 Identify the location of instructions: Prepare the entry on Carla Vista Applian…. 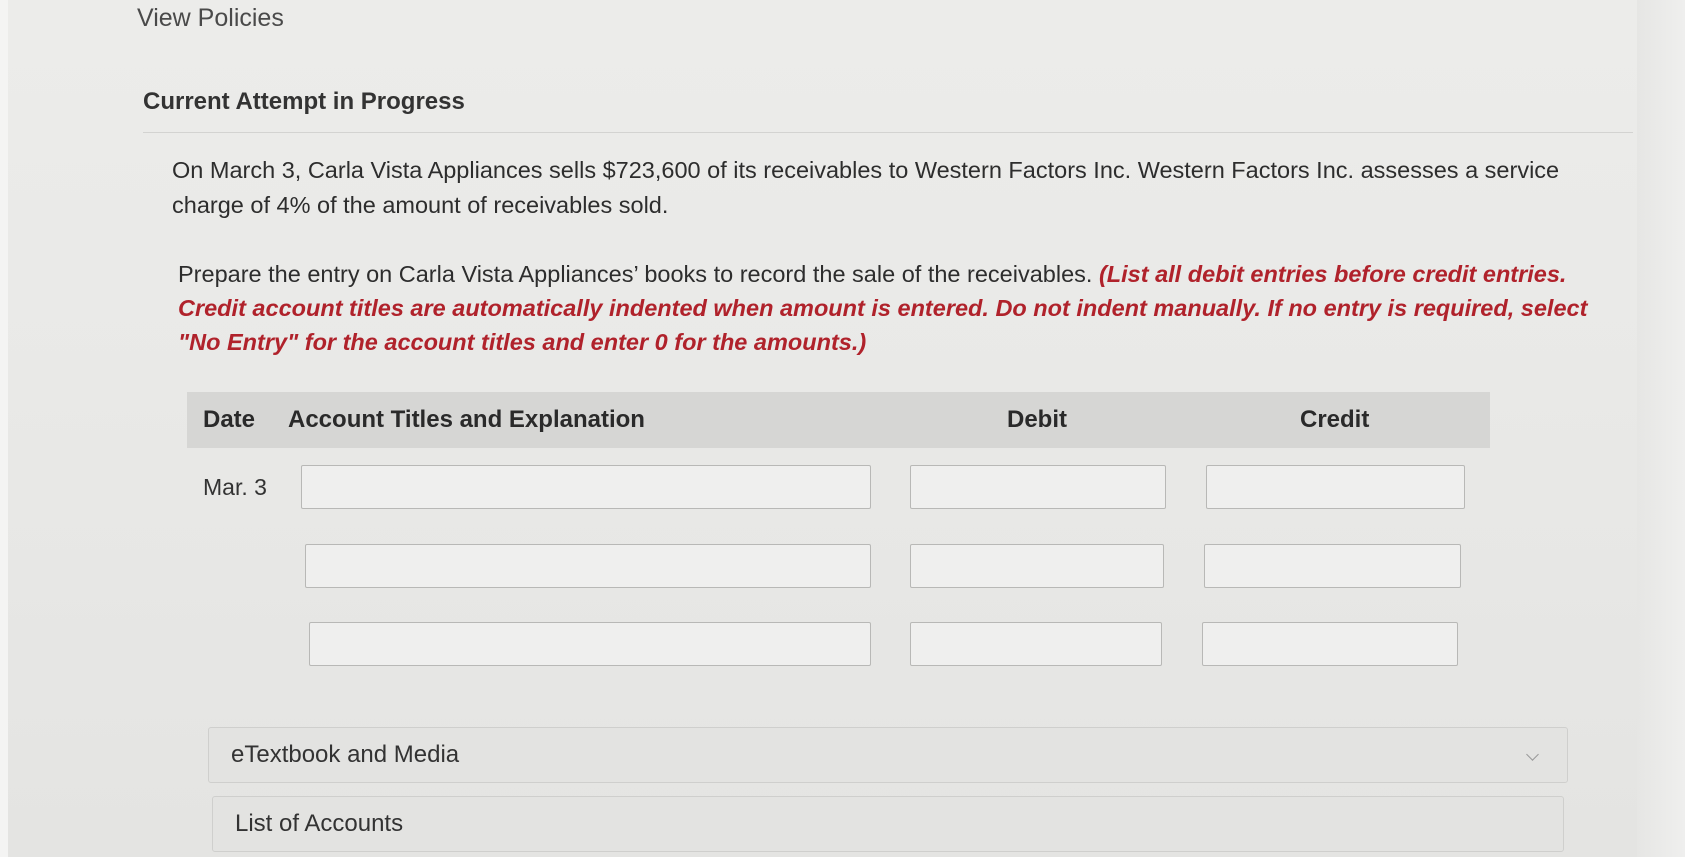
(893, 308).